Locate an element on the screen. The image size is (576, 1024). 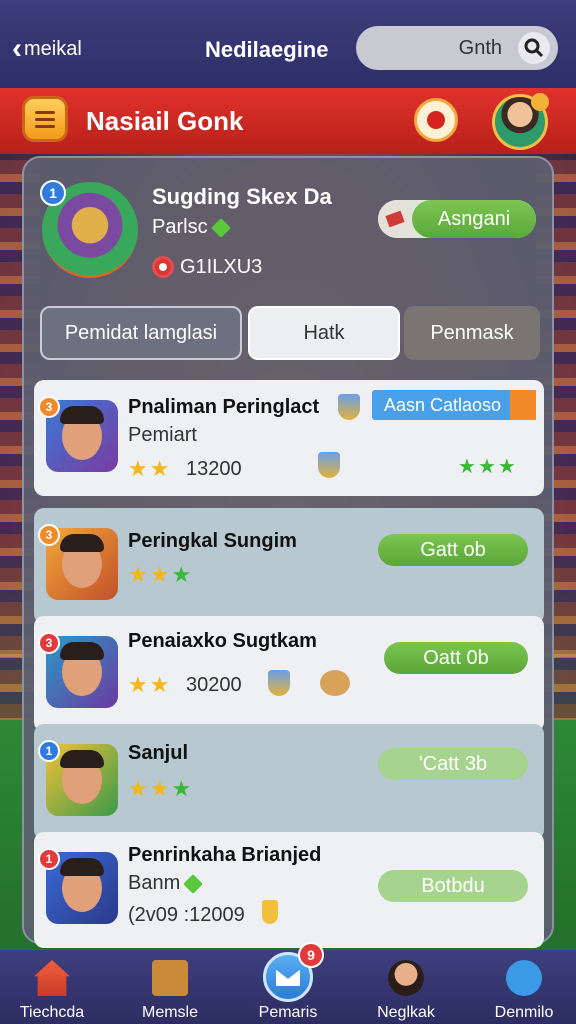
box-icon is located at coordinates (170, 978).